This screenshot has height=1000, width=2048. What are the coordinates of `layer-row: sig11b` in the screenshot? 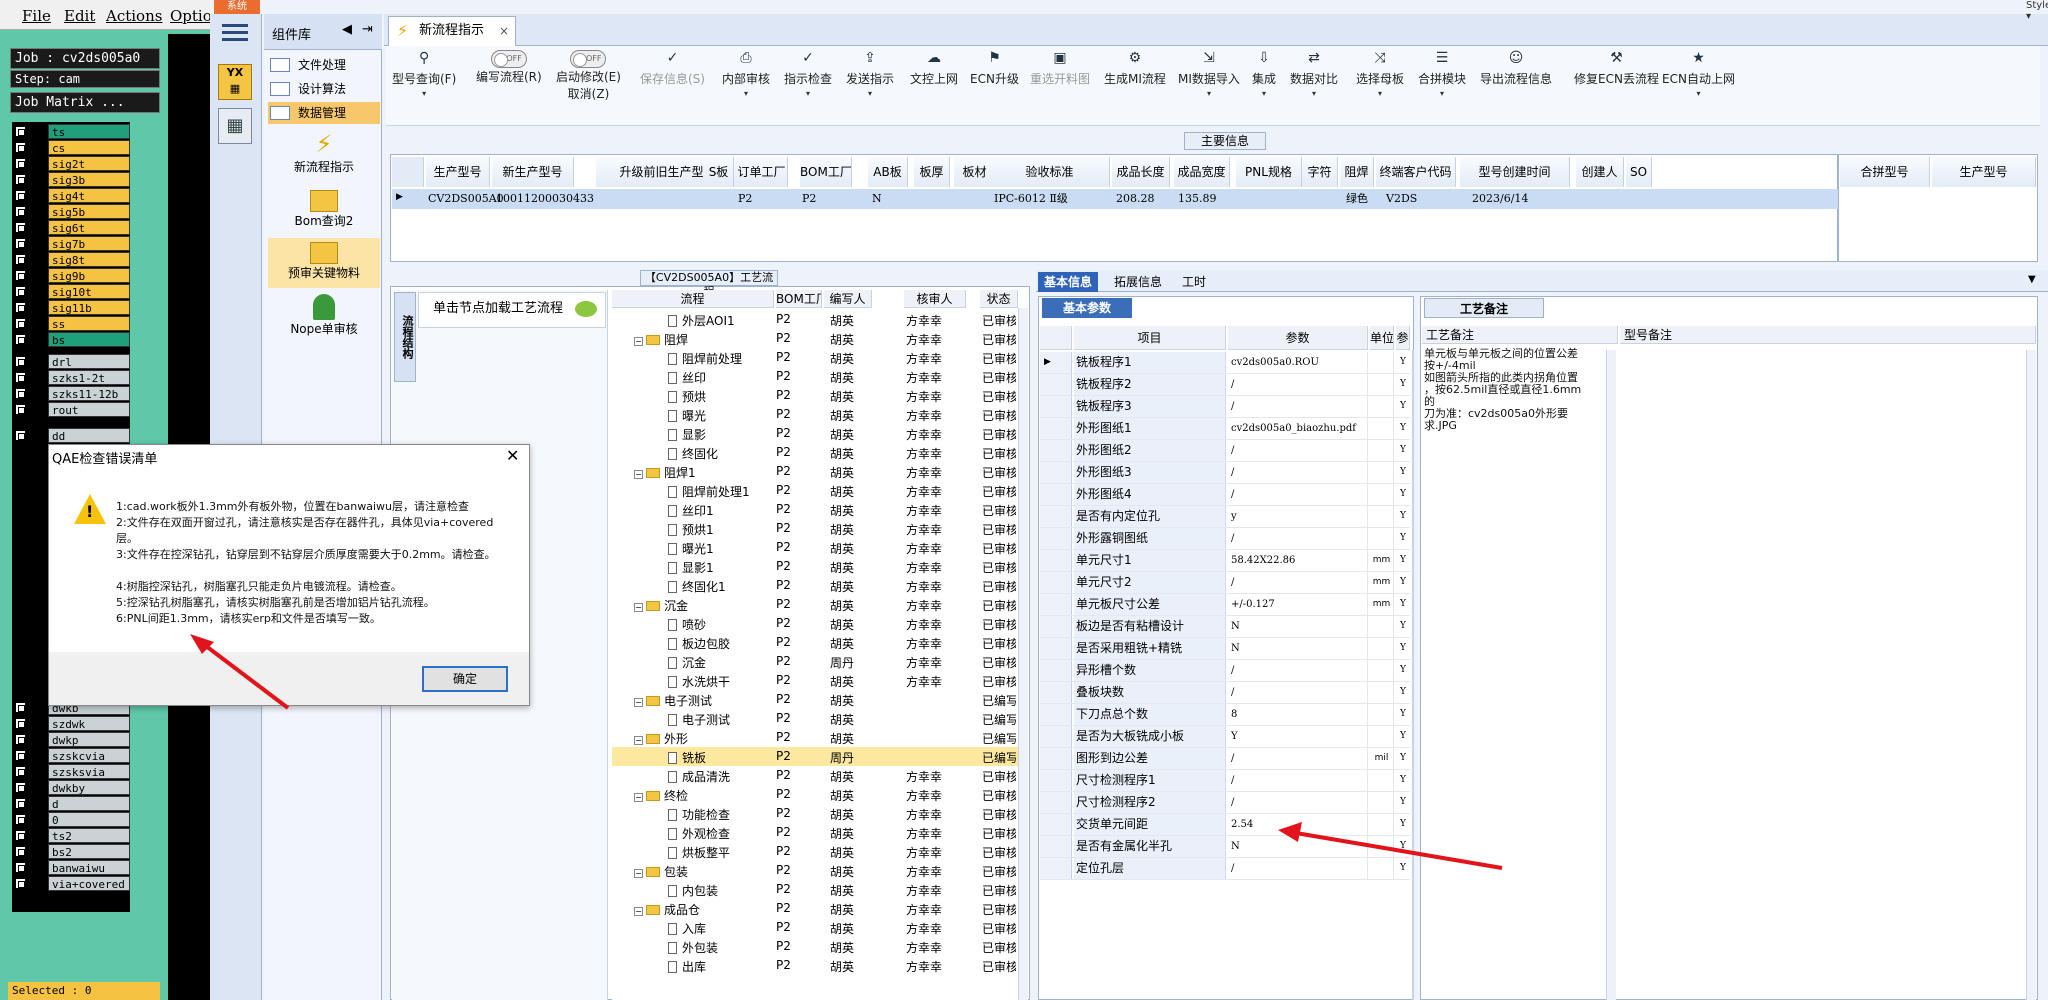 It's located at (71, 307).